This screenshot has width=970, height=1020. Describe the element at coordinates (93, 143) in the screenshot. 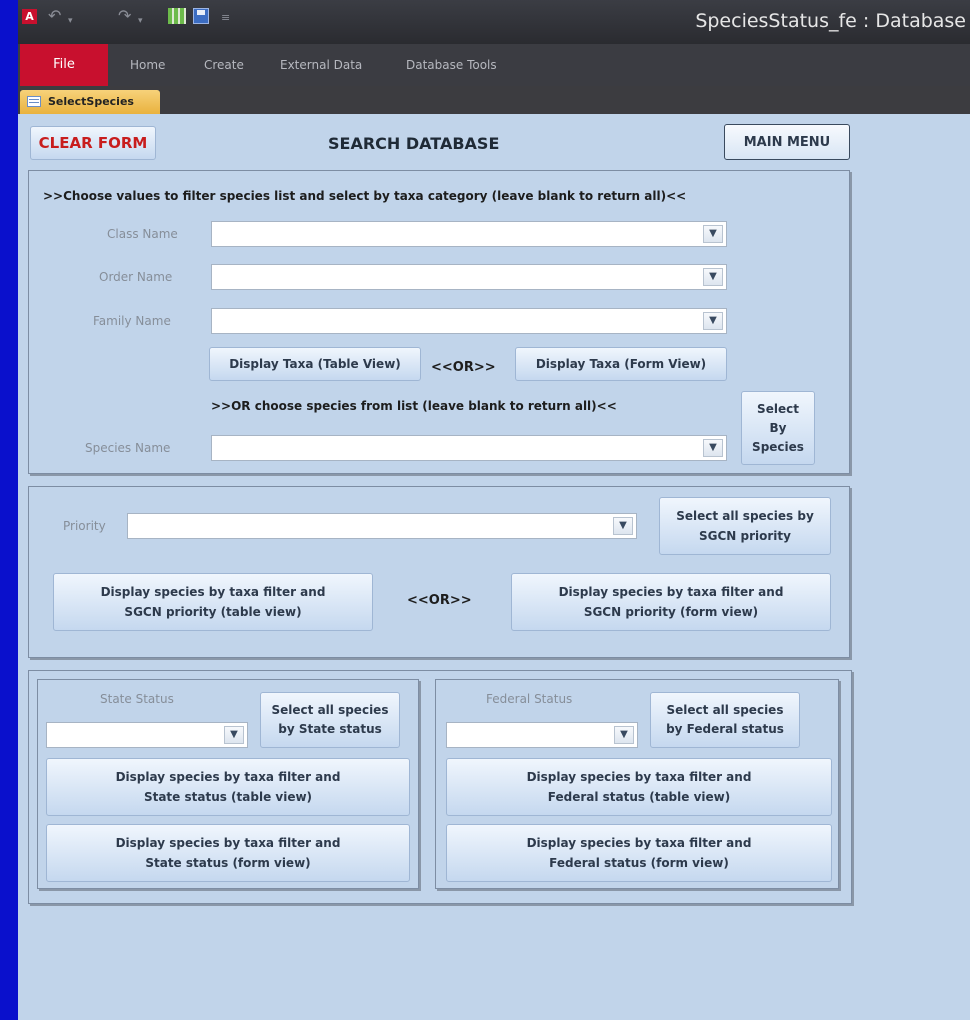

I see `clear-form-button: CLEAR FORM` at that location.